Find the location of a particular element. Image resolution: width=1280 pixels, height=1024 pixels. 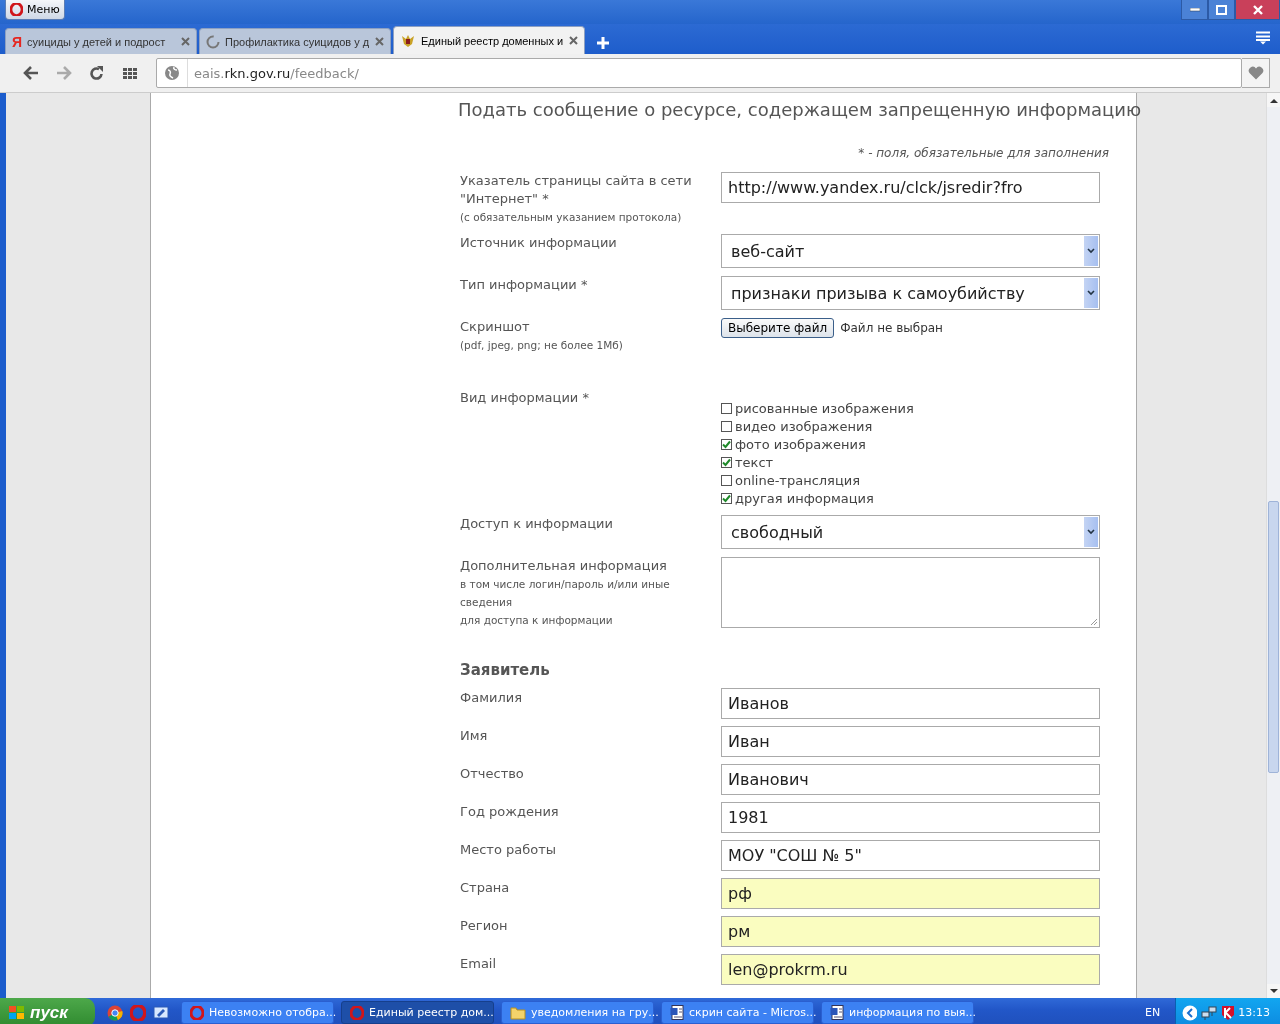

field-label: Имя is located at coordinates (474, 736).